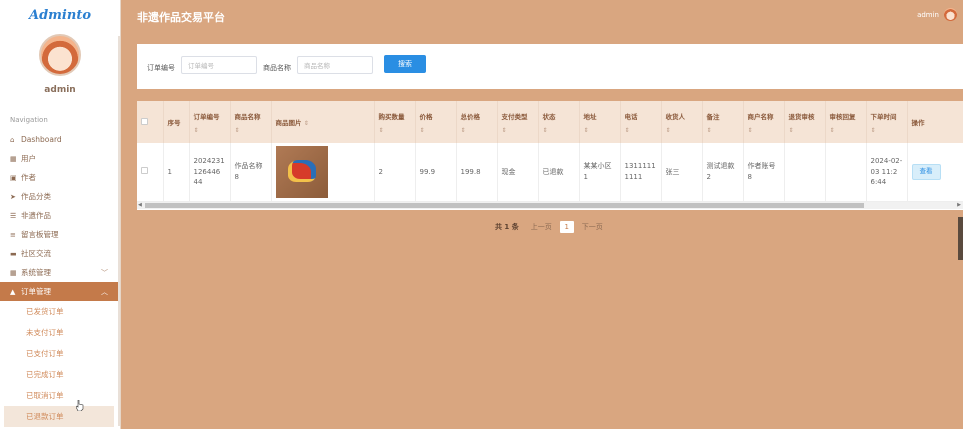 This screenshot has width=963, height=429. I want to click on pagination: 共 1 条 上一页 1 下一页, so click(549, 227).